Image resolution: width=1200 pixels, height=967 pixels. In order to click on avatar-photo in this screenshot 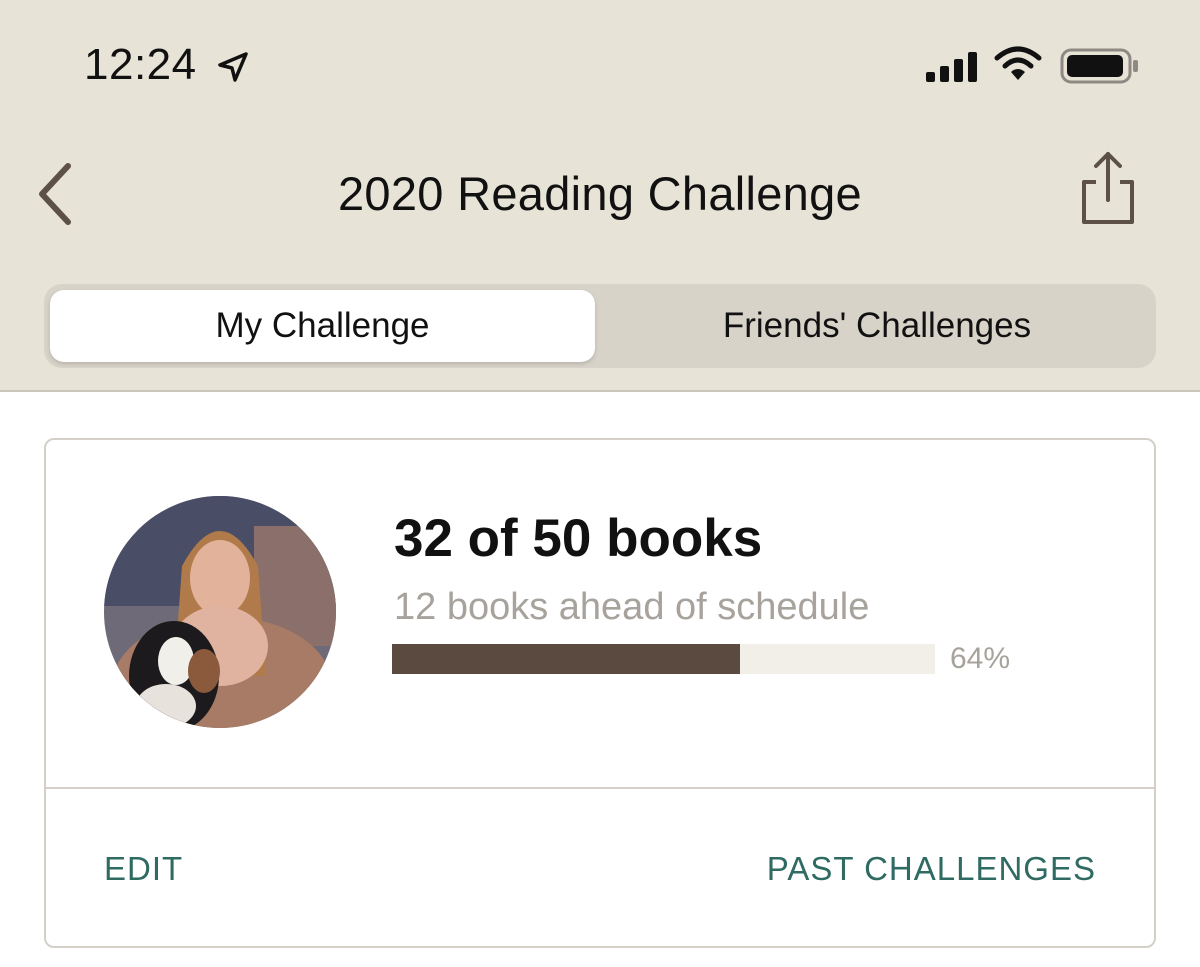, I will do `click(220, 612)`.